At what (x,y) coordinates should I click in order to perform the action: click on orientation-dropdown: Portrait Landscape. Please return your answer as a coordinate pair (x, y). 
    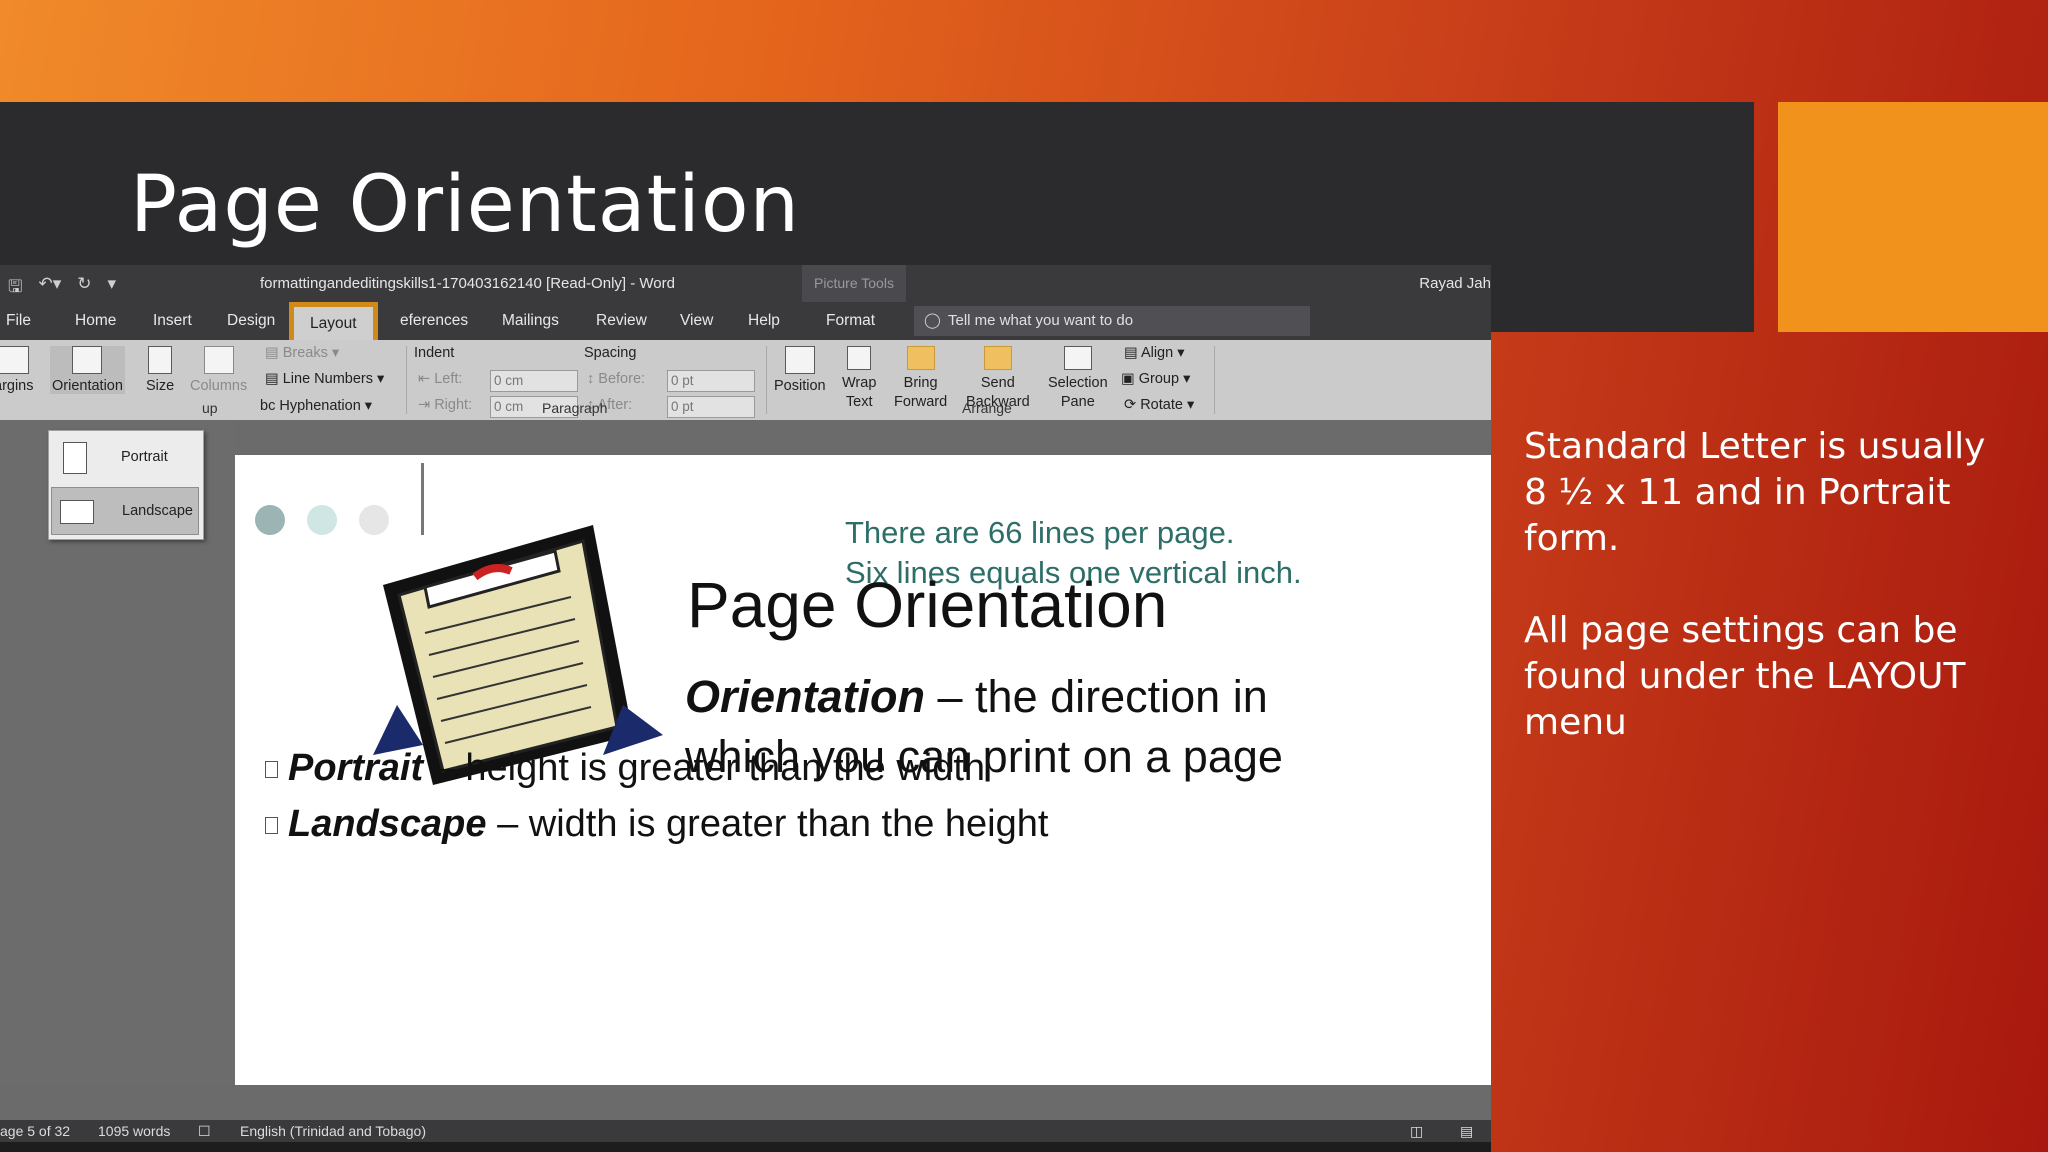
    Looking at the image, I should click on (126, 485).